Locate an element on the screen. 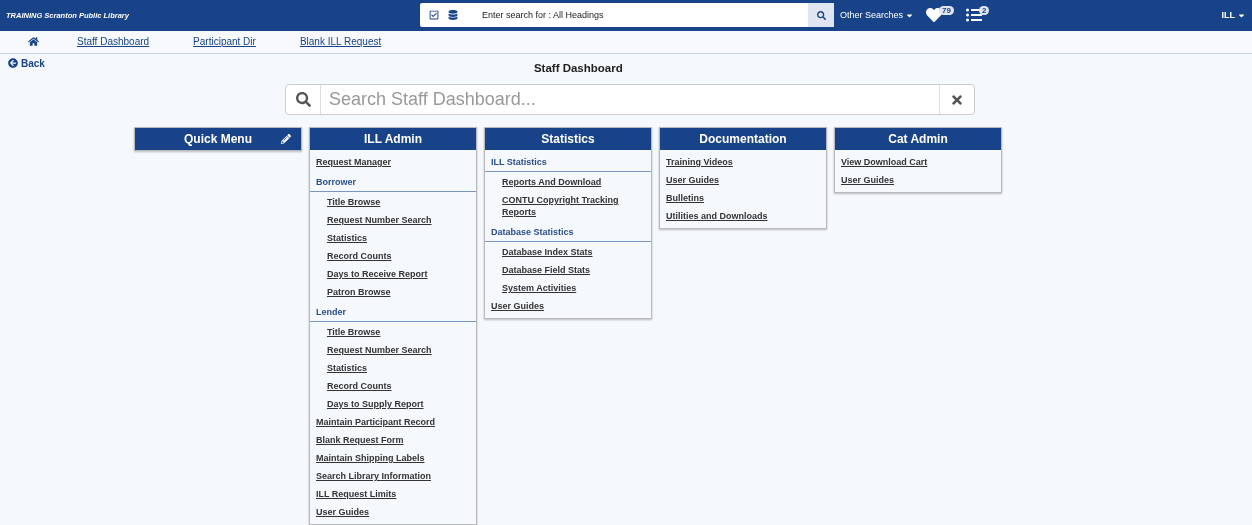  close-icon is located at coordinates (957, 99).